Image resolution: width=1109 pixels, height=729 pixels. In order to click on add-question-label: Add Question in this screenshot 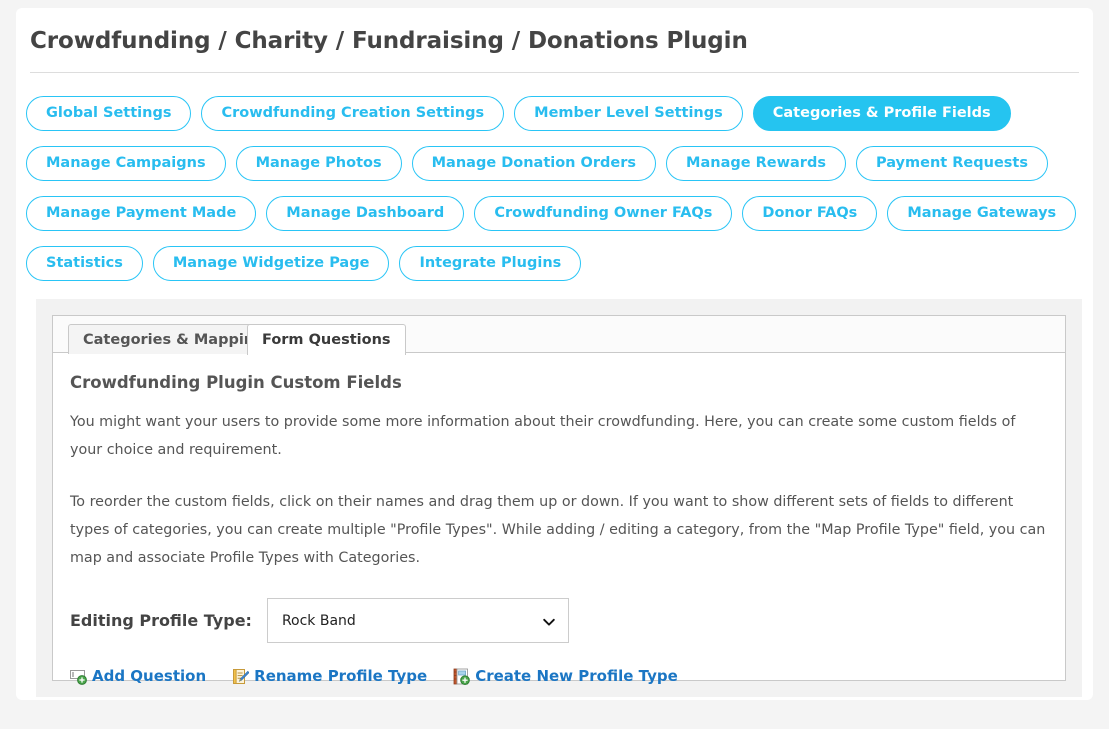, I will do `click(149, 676)`.